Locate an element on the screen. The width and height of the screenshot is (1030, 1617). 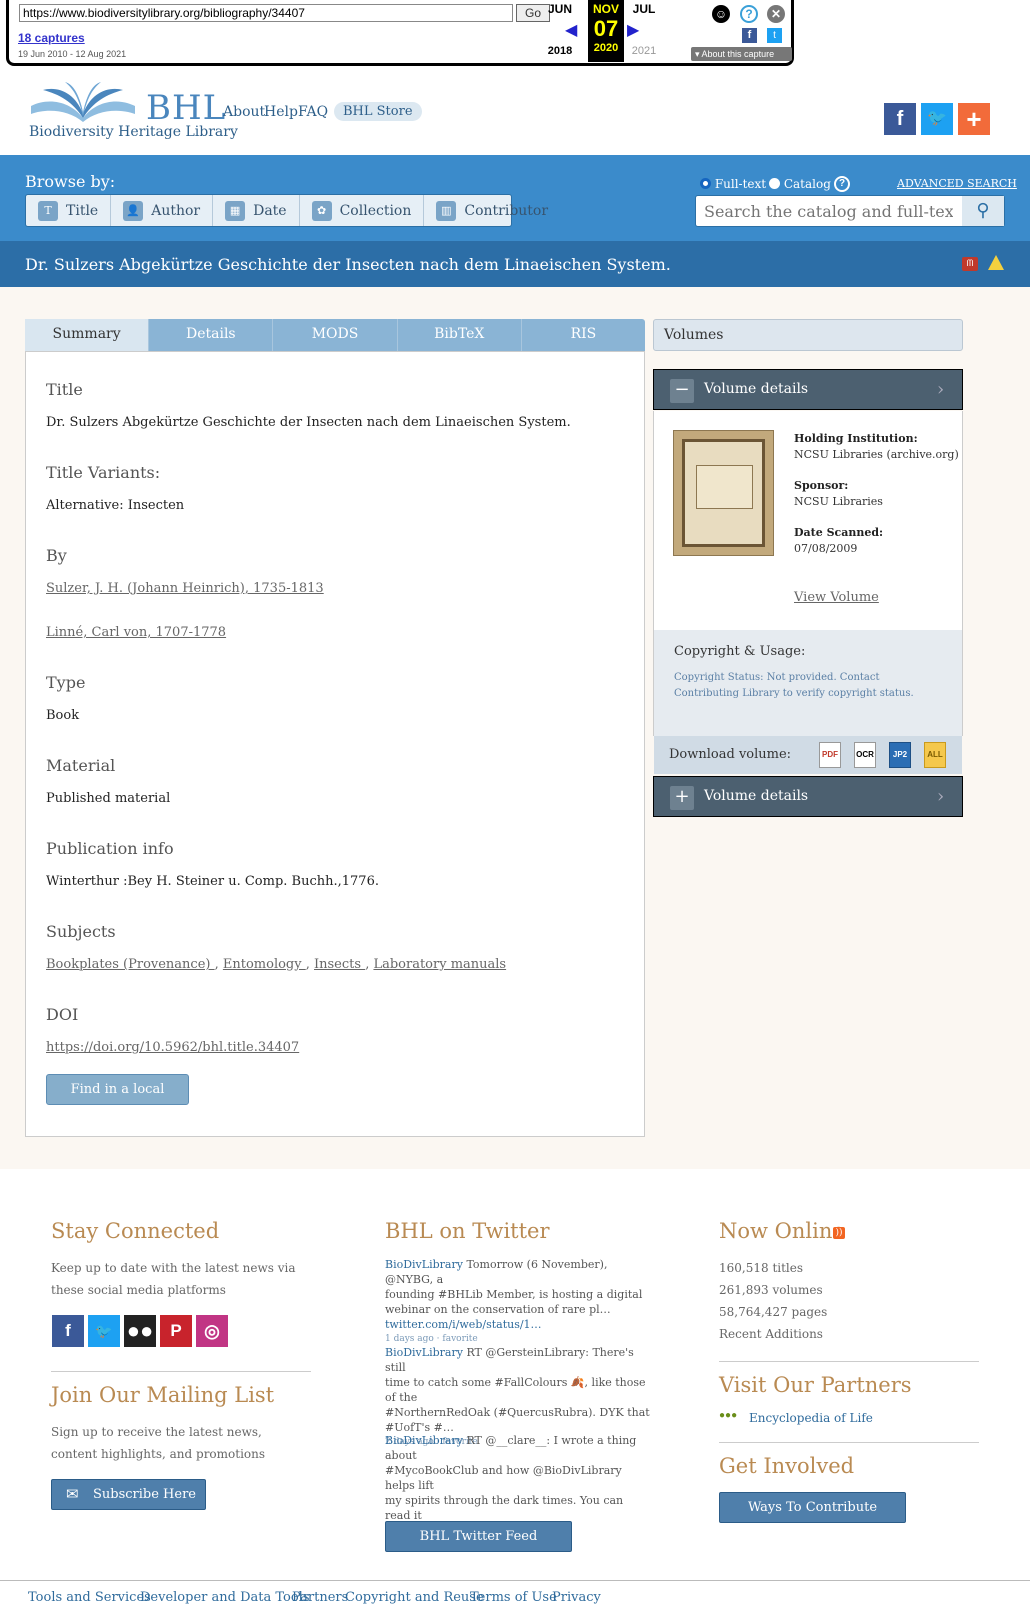
mendeley-icon: ᗰ is located at coordinates (970, 264).